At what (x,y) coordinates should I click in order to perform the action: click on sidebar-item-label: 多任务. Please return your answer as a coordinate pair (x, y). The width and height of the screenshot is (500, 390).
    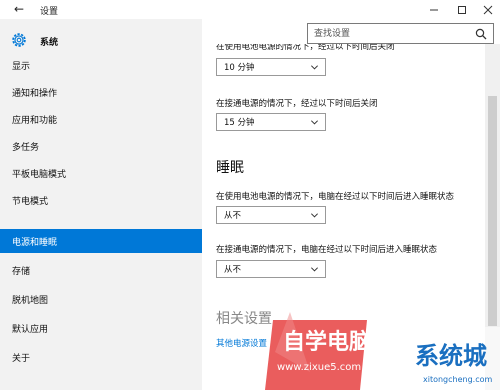
    Looking at the image, I should click on (26, 147).